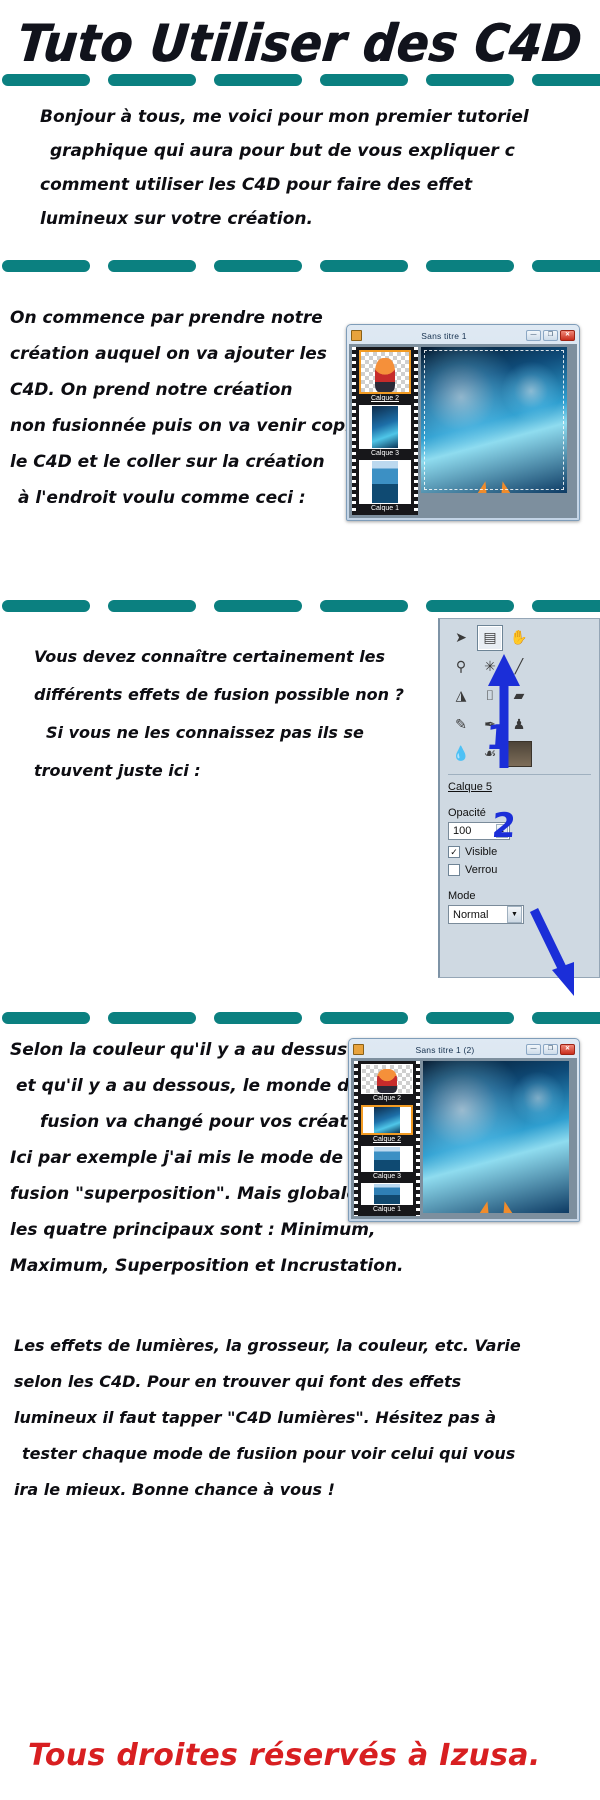 This screenshot has height=1800, width=600. Describe the element at coordinates (461, 725) in the screenshot. I see `brush-tool-icon: ✎` at that location.